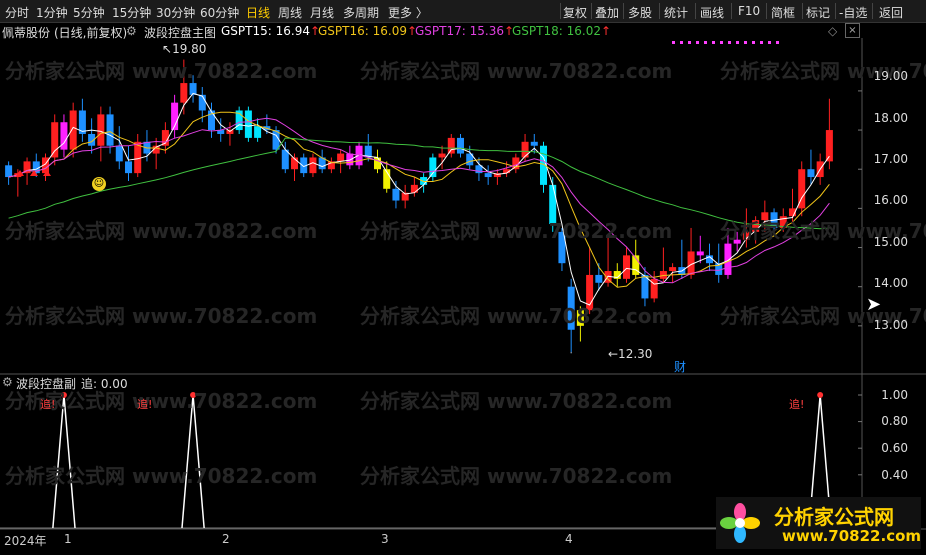  I want to click on stock-name: 佩蒂股份, so click(26, 33).